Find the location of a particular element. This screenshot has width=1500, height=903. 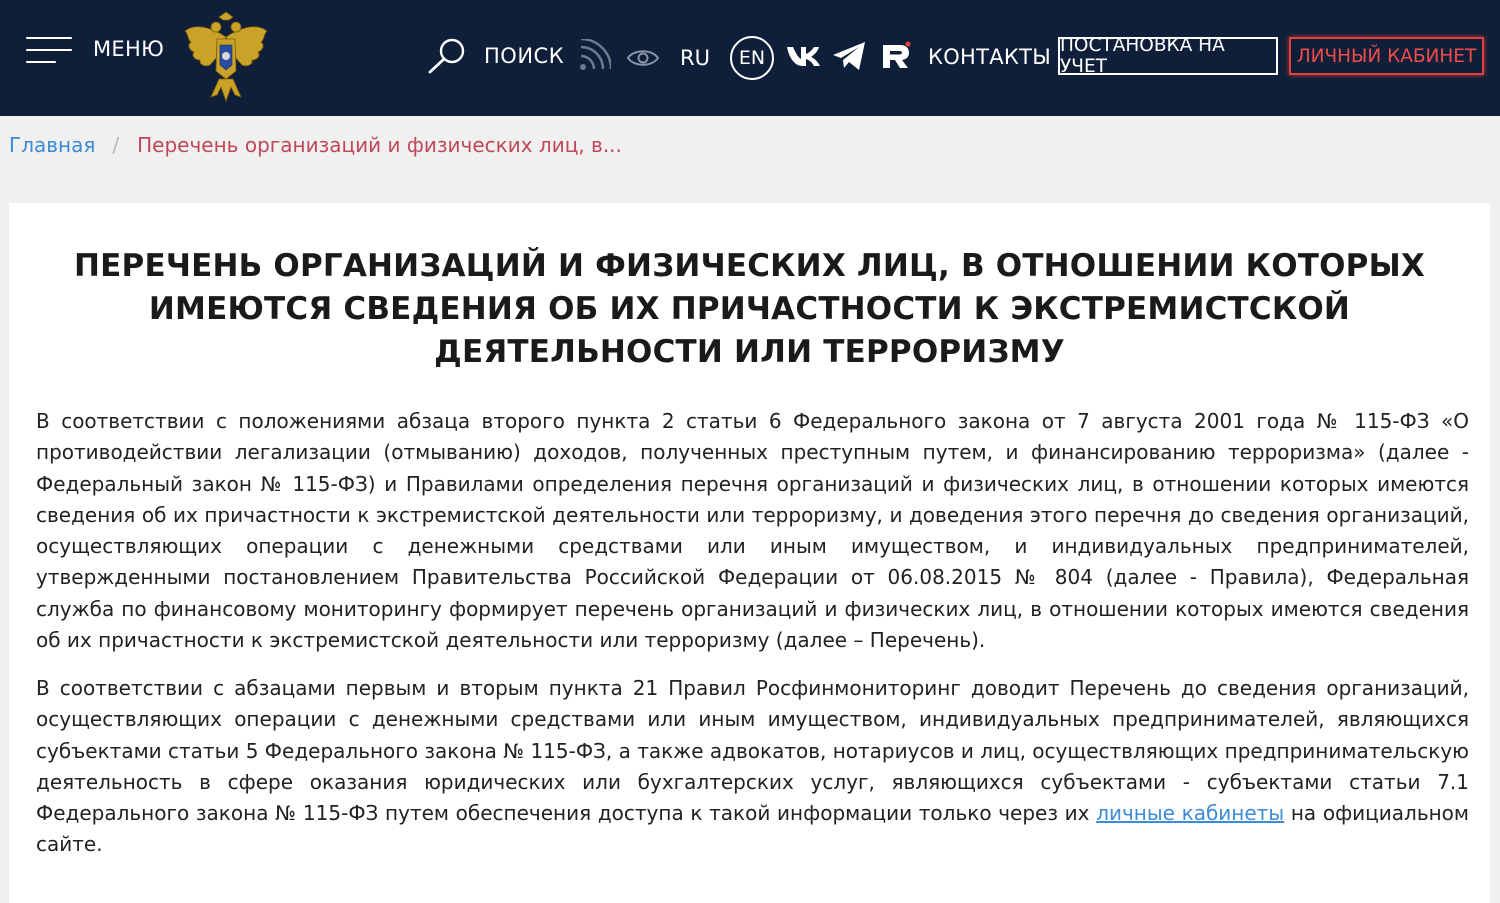

eye-icon is located at coordinates (643, 58).